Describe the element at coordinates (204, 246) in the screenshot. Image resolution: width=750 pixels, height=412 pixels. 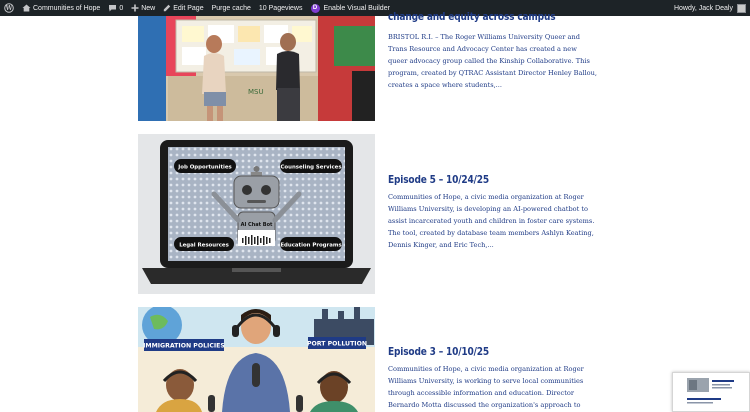
I see `legal-resources-label: Legal Resources` at that location.